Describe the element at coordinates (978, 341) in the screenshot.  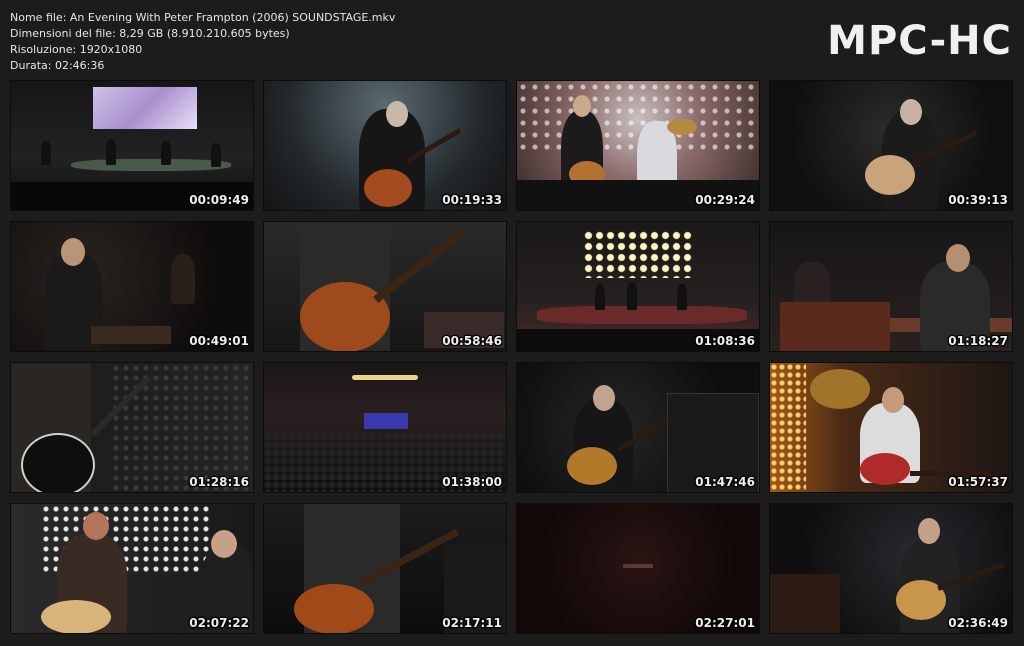
I see `thumbnail-time: 01:18:27` at that location.